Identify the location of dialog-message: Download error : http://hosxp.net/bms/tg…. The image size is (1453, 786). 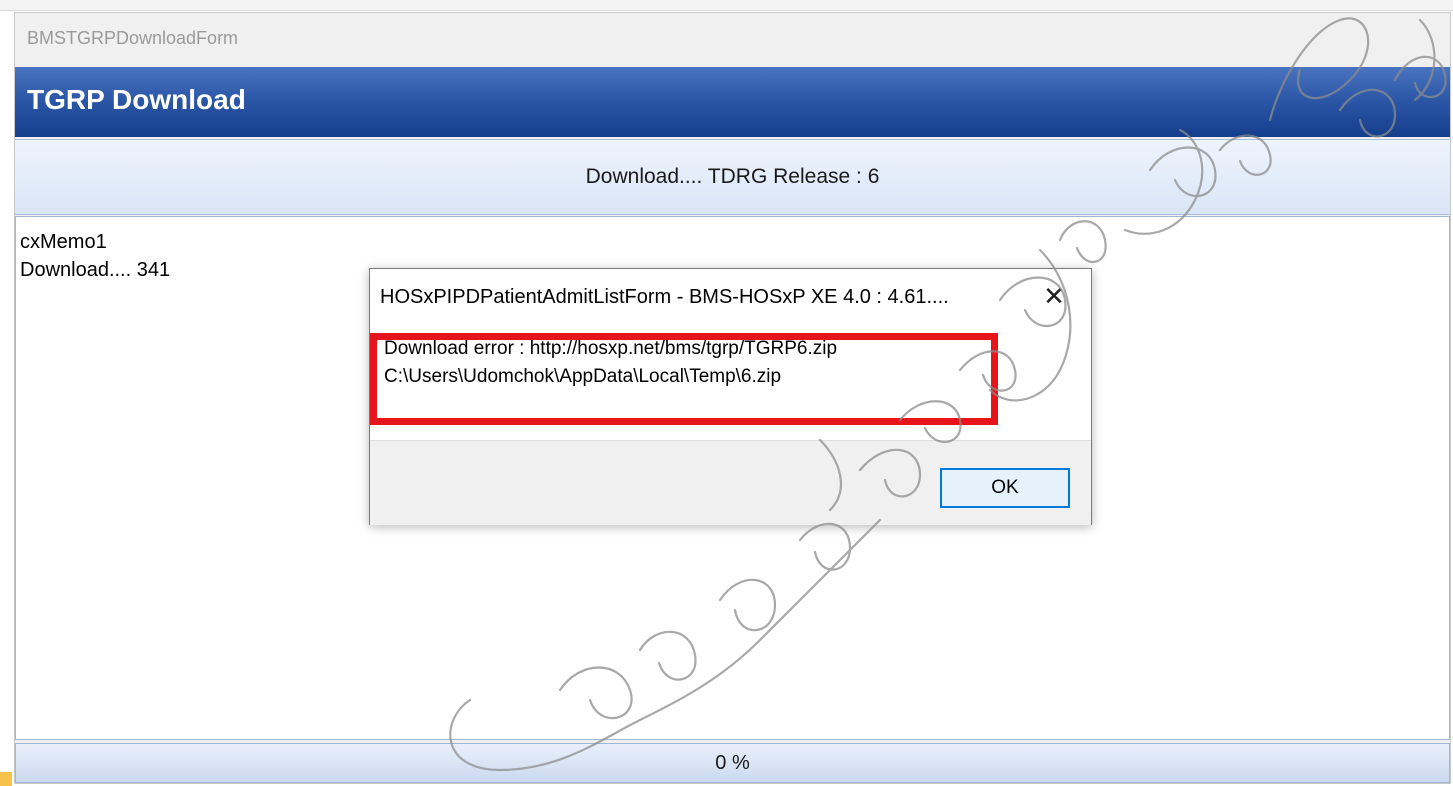
(610, 363).